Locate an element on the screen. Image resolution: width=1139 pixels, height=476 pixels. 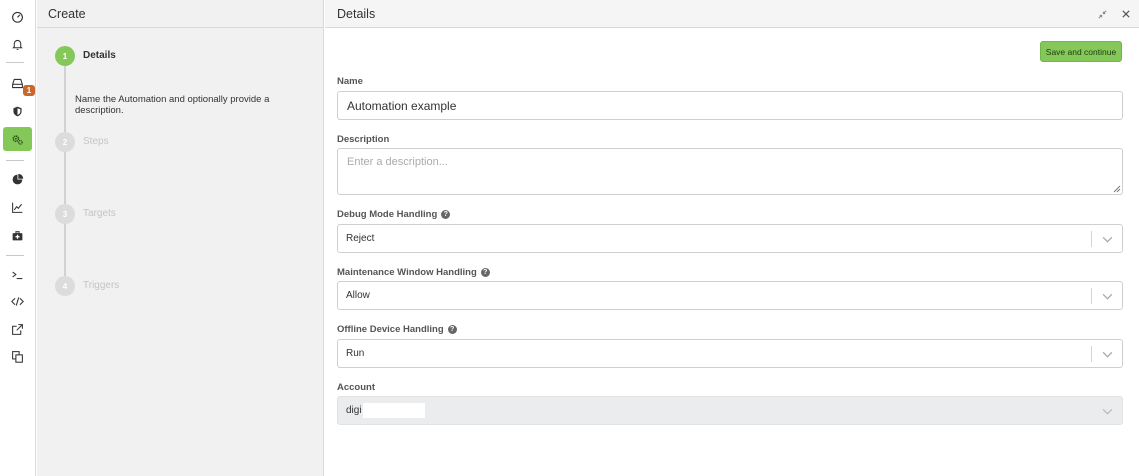
resize-handle-icon is located at coordinates (1117, 189).